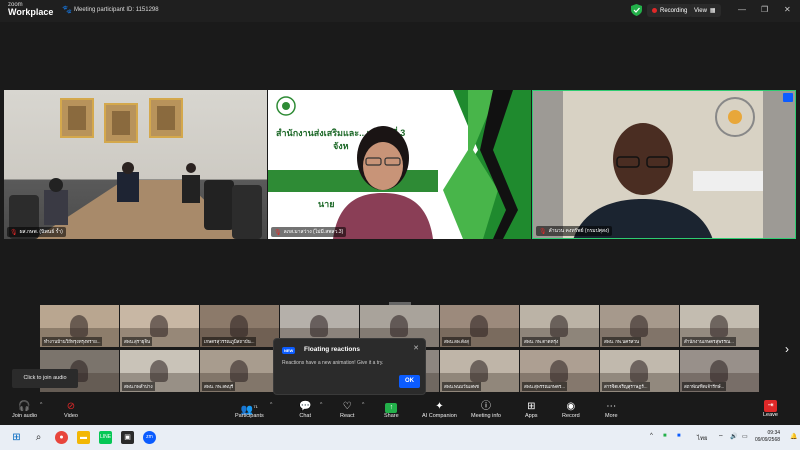 Image resolution: width=800 pixels, height=450 pixels. What do you see at coordinates (416, 348) in the screenshot?
I see `popup-close-icon: ✕` at bounding box center [416, 348].